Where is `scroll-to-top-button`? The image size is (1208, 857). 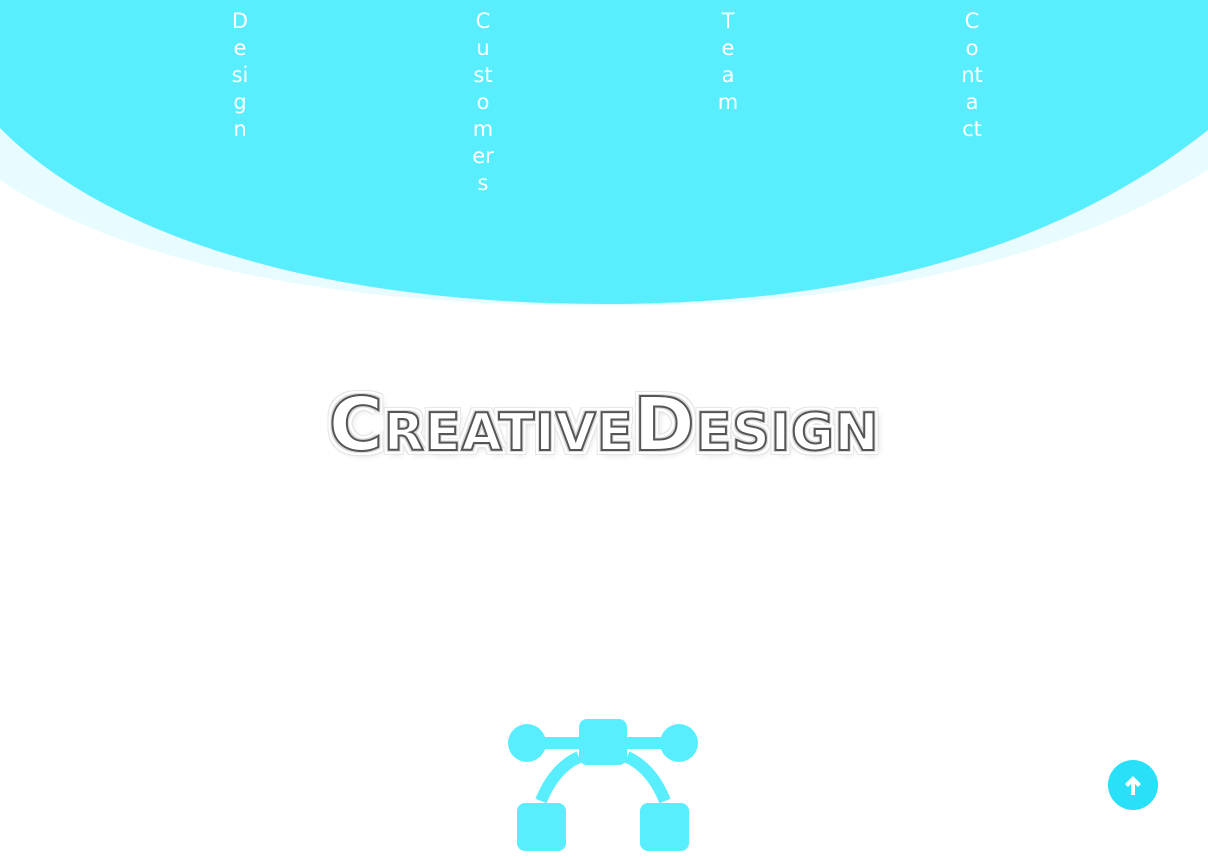
scroll-to-top-button is located at coordinates (1133, 785).